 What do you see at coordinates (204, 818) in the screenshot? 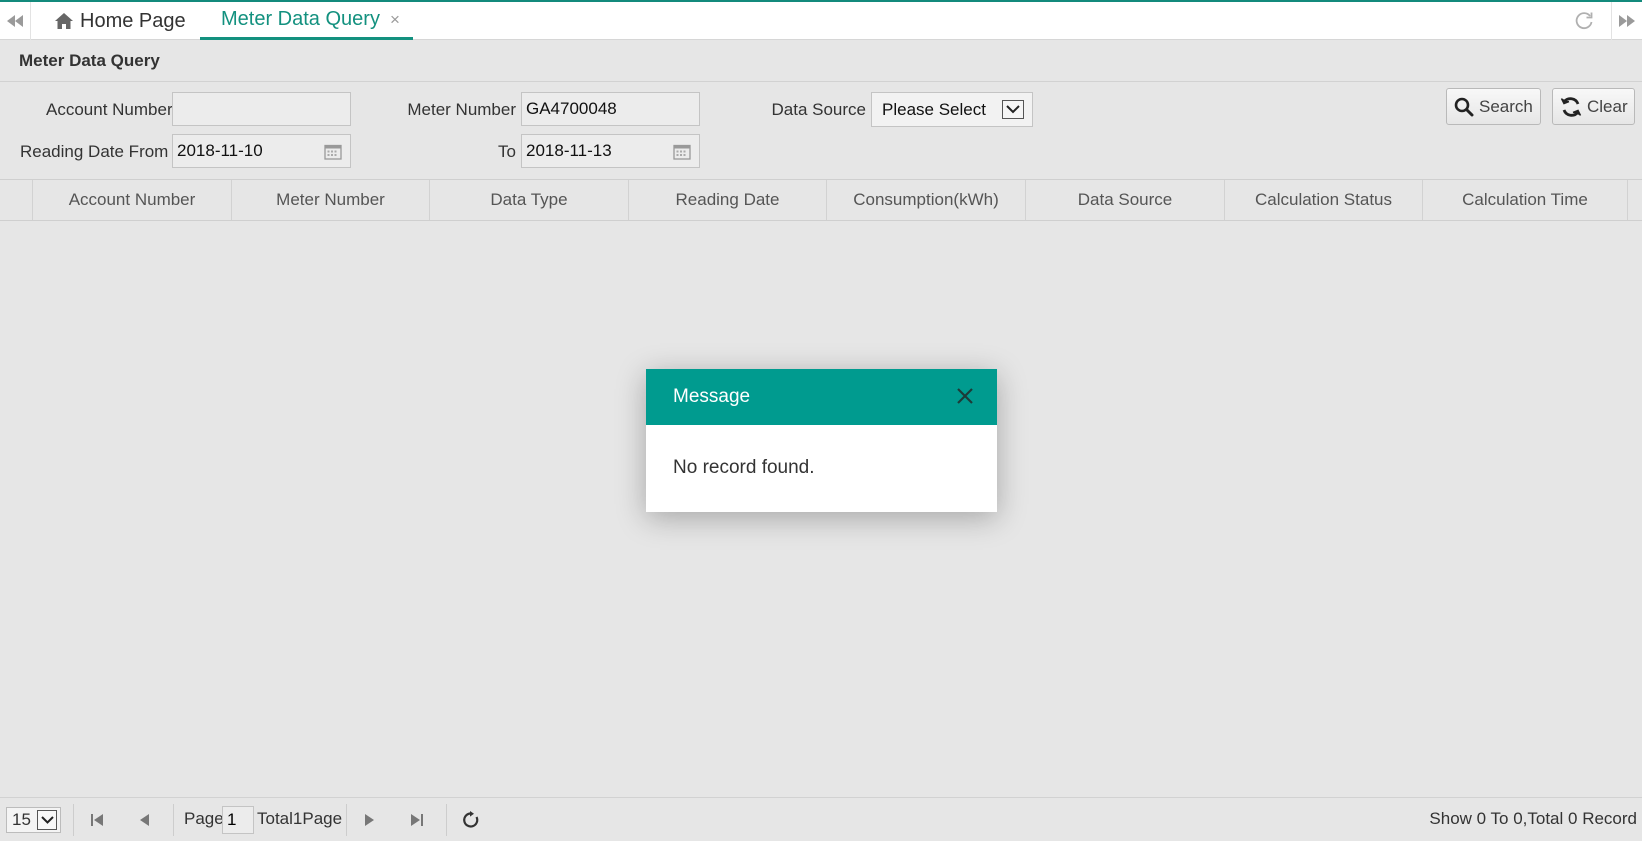
I see `page-label: Page` at bounding box center [204, 818].